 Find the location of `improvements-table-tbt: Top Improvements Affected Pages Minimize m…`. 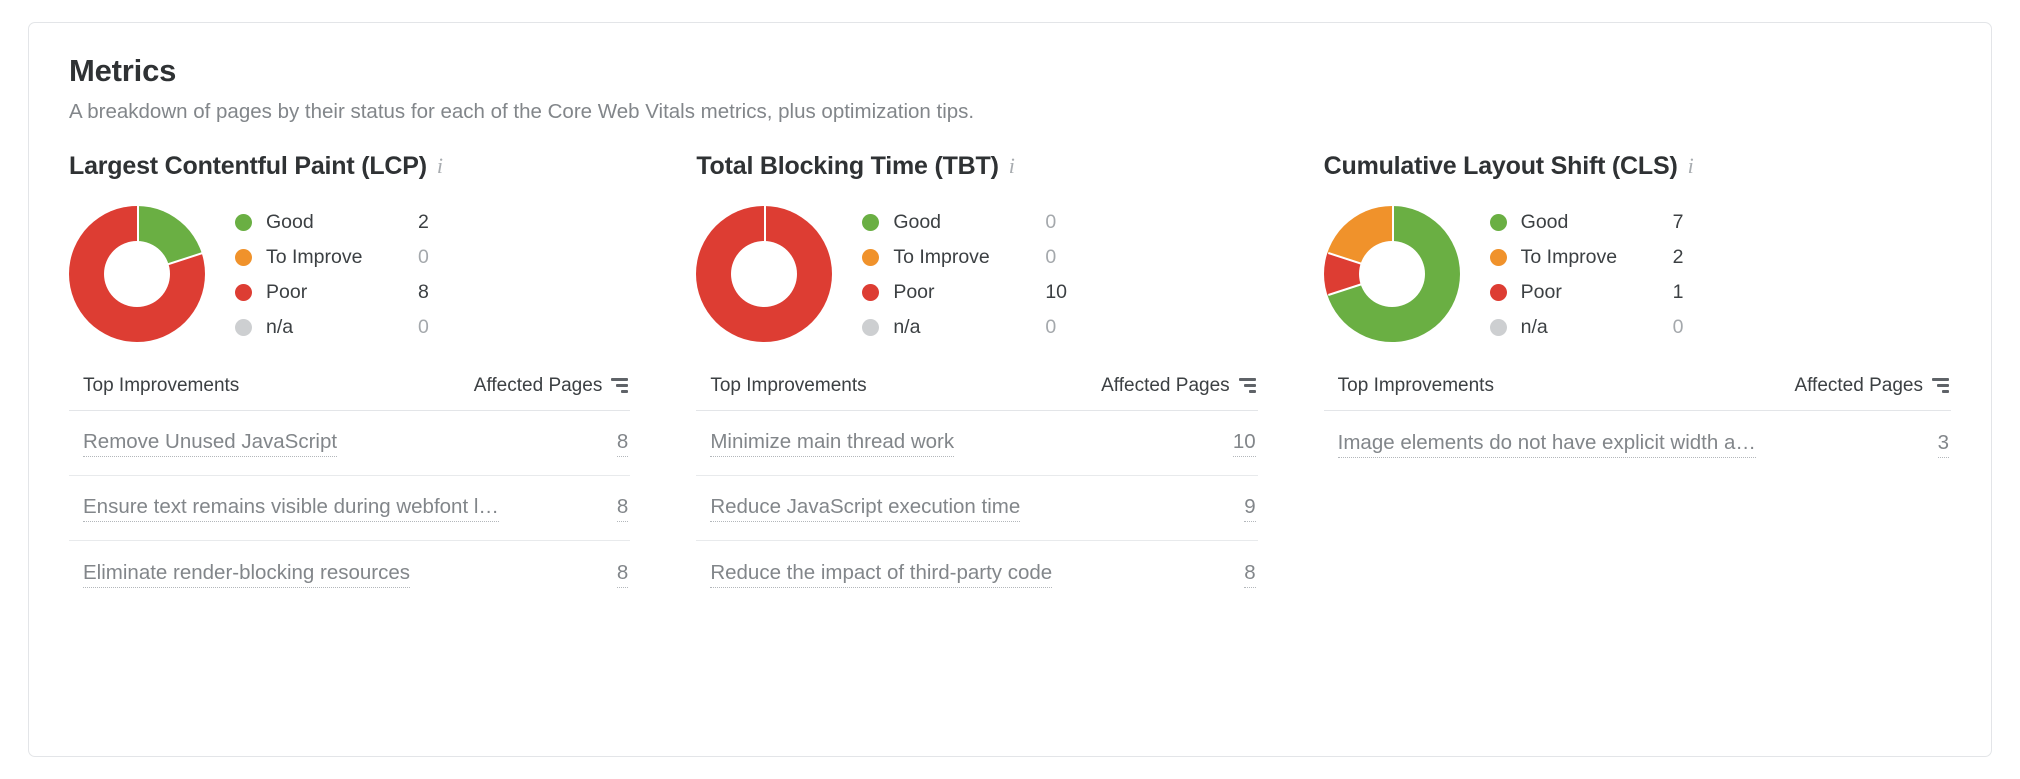

improvements-table-tbt: Top Improvements Affected Pages Minimize m… is located at coordinates (977, 490).